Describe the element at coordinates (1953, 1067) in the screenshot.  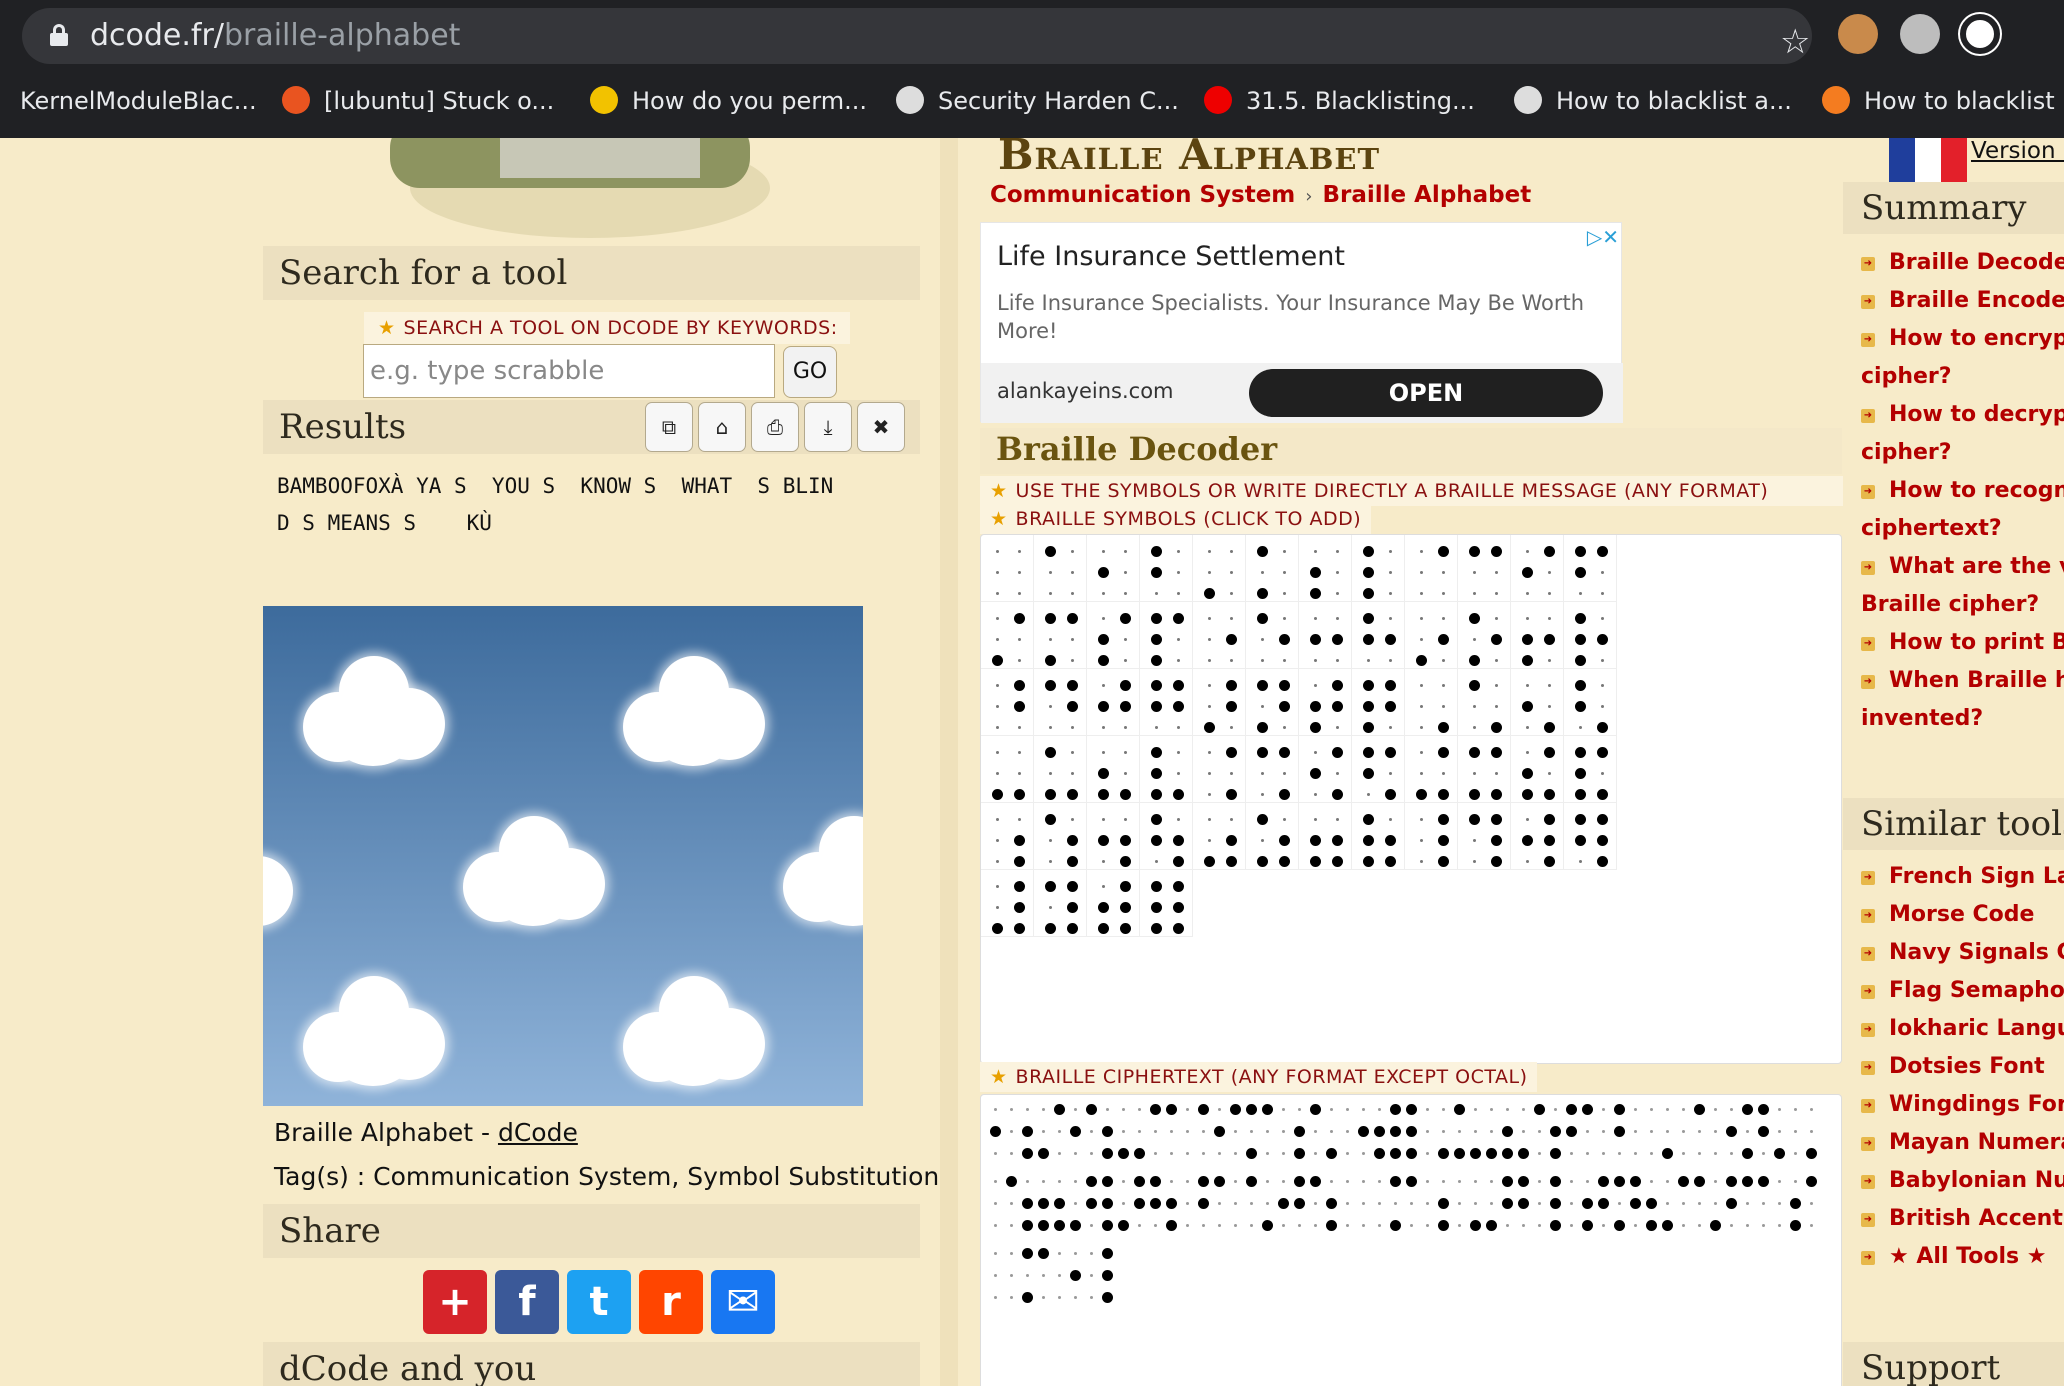
I see `similar-tool-item: ➜ Dotsies Font` at that location.